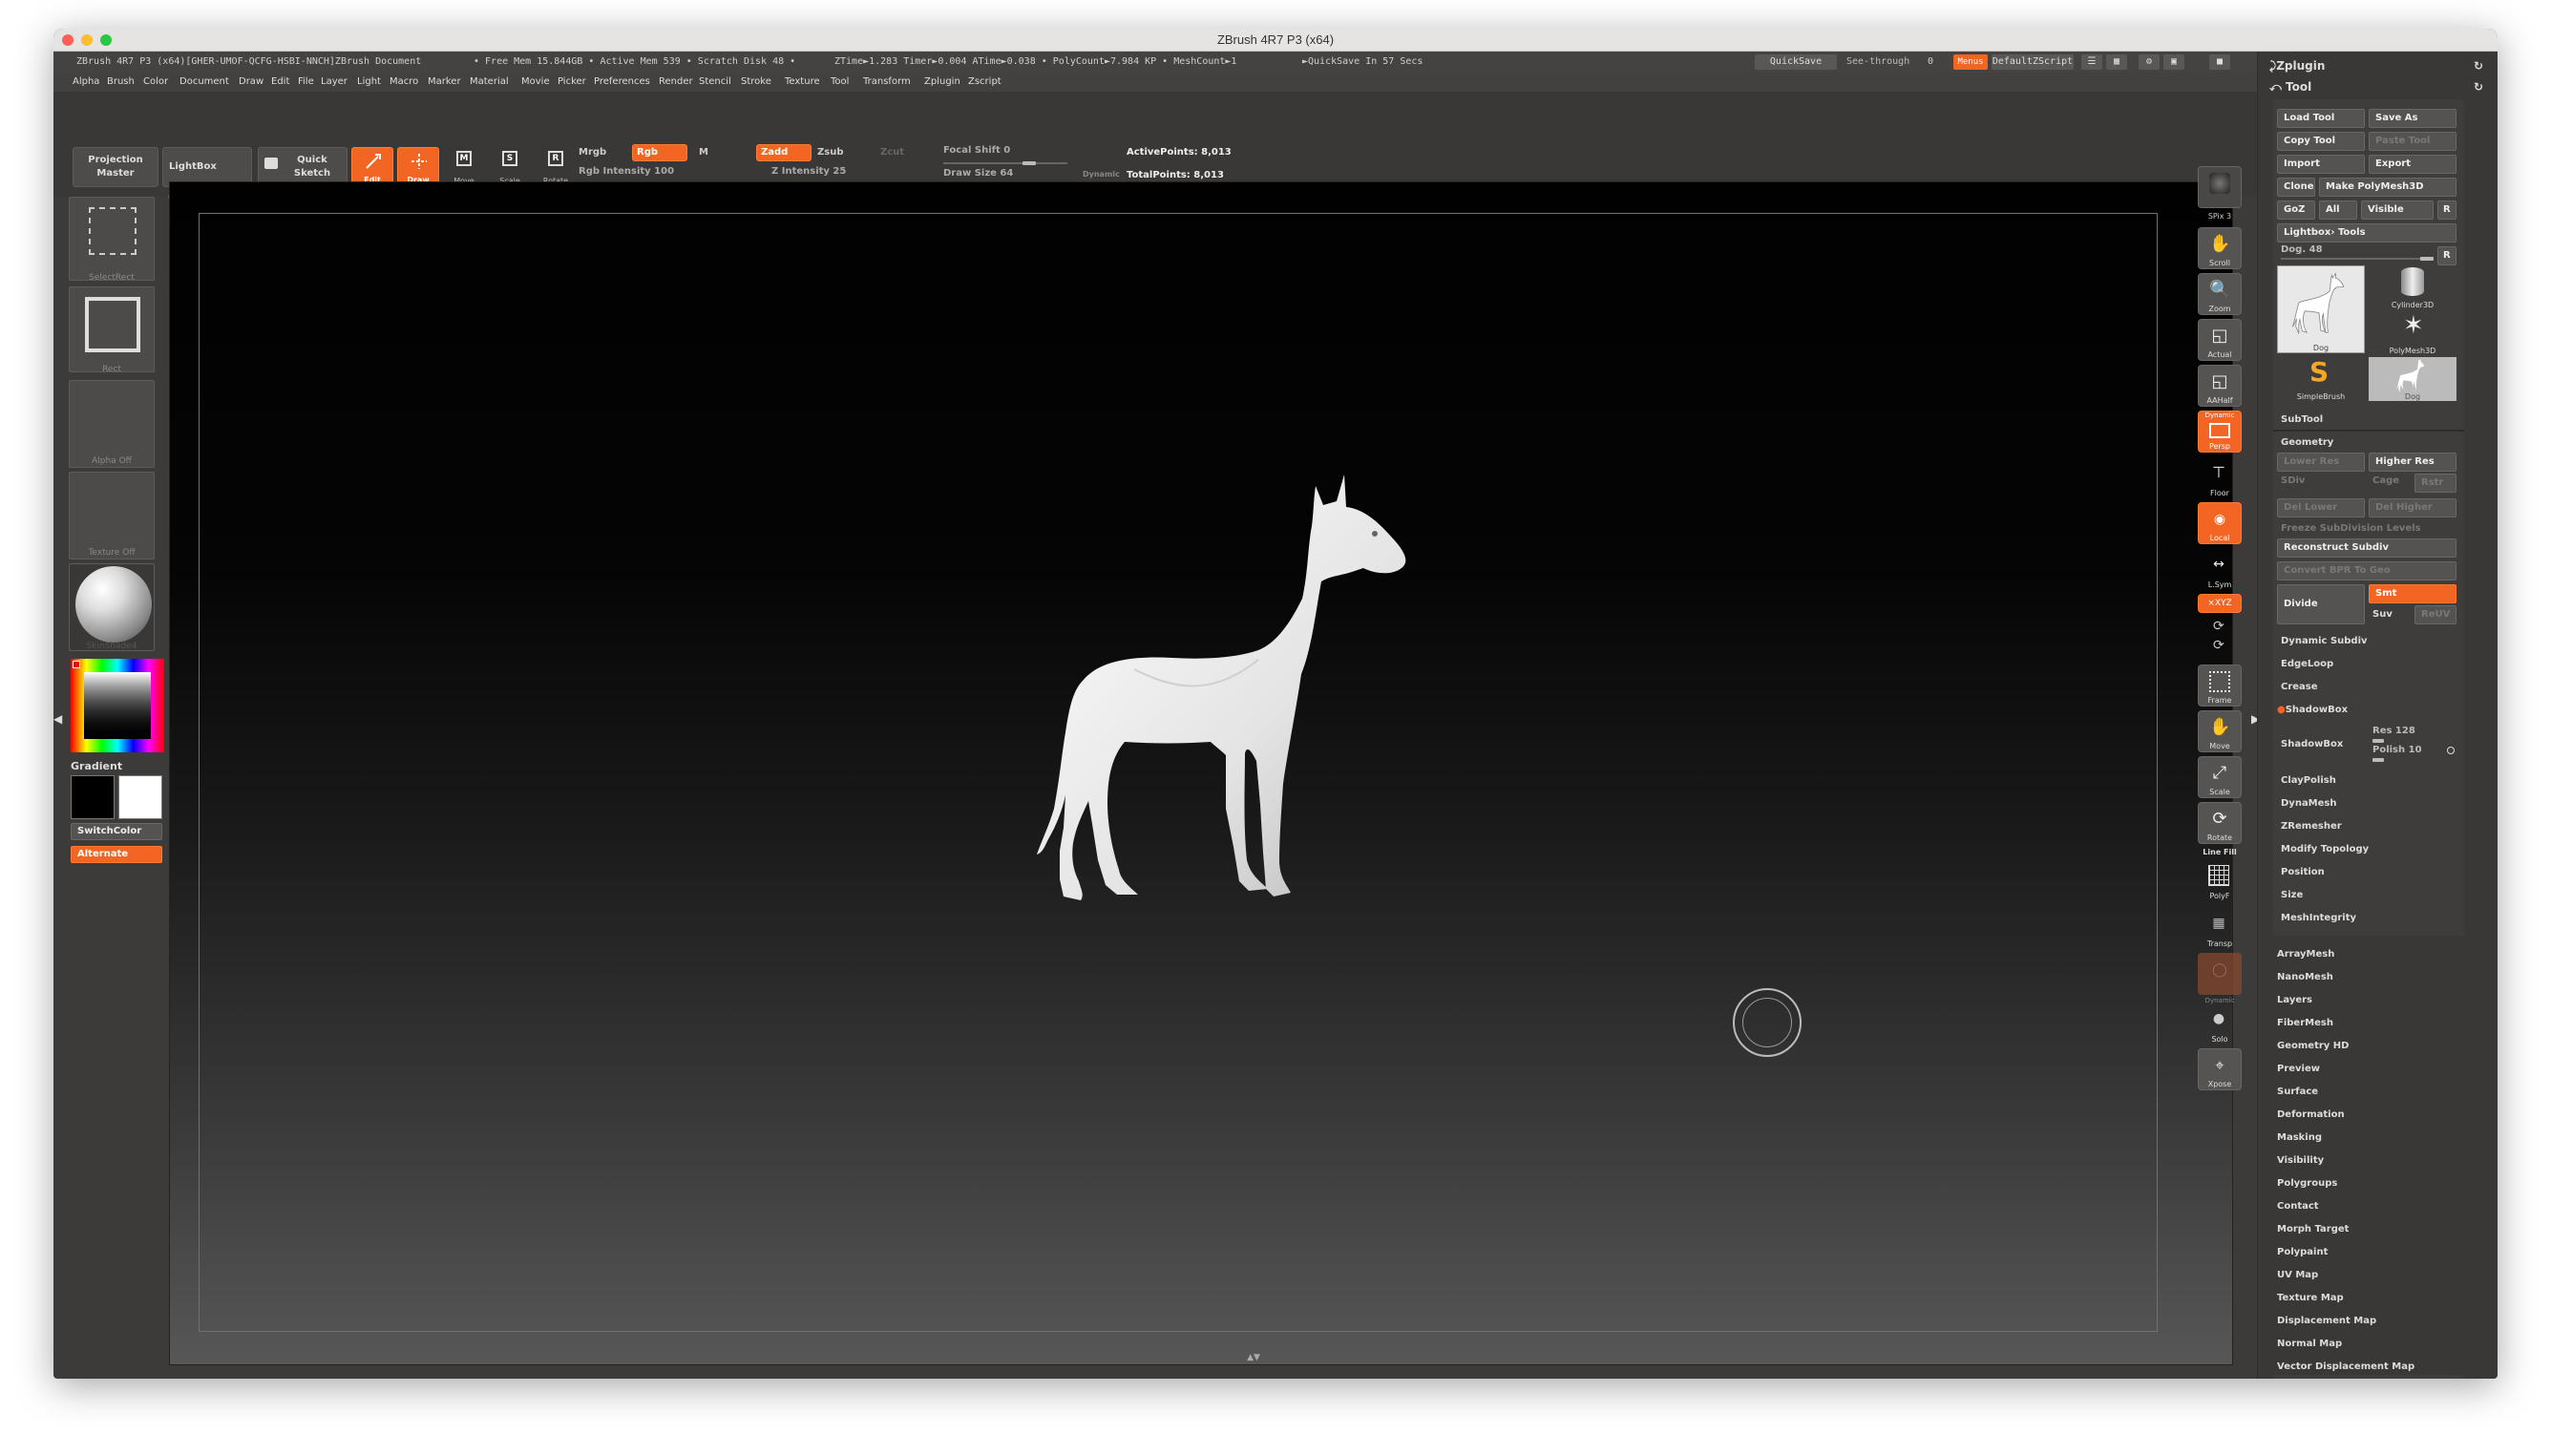 The width and height of the screenshot is (2551, 1456). I want to click on selectrect-button, so click(112, 239).